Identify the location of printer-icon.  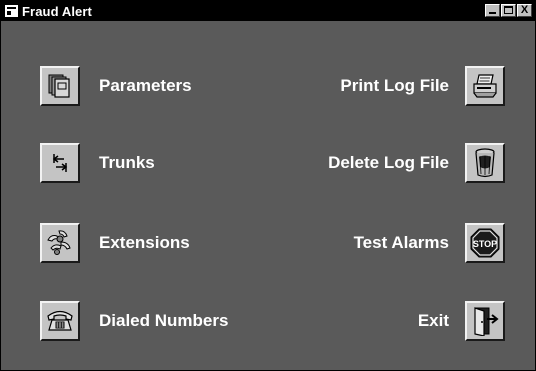
(485, 86).